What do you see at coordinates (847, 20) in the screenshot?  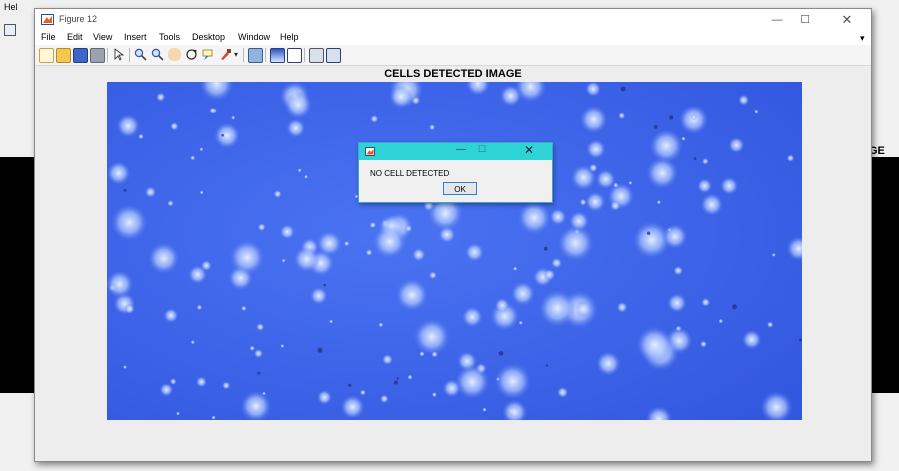 I see `close-button: ✕` at bounding box center [847, 20].